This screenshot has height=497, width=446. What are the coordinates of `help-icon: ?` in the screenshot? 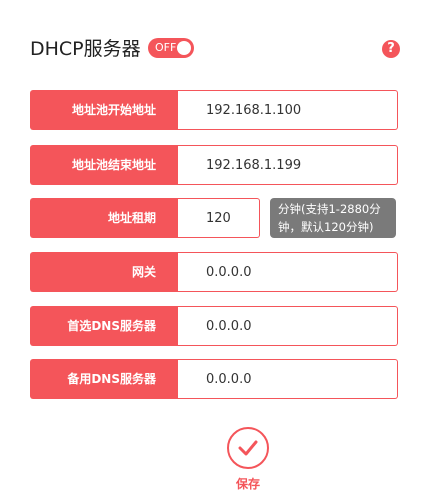 It's located at (391, 49).